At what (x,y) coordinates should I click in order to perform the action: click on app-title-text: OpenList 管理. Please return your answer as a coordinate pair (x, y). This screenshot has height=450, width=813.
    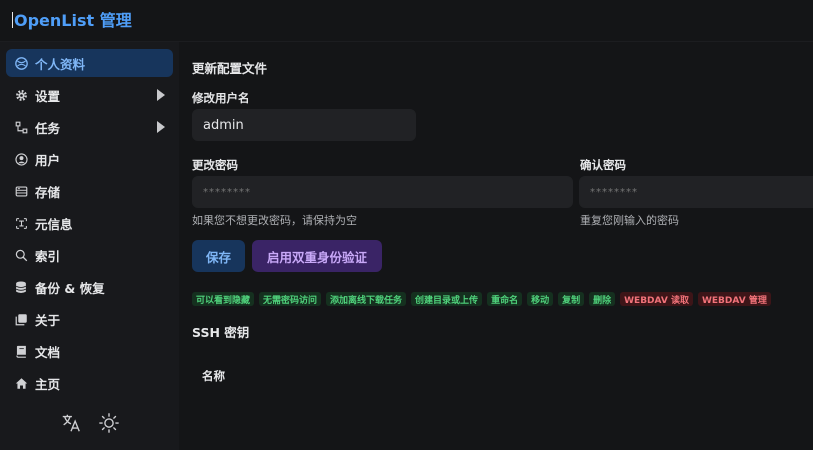
    Looking at the image, I should click on (73, 20).